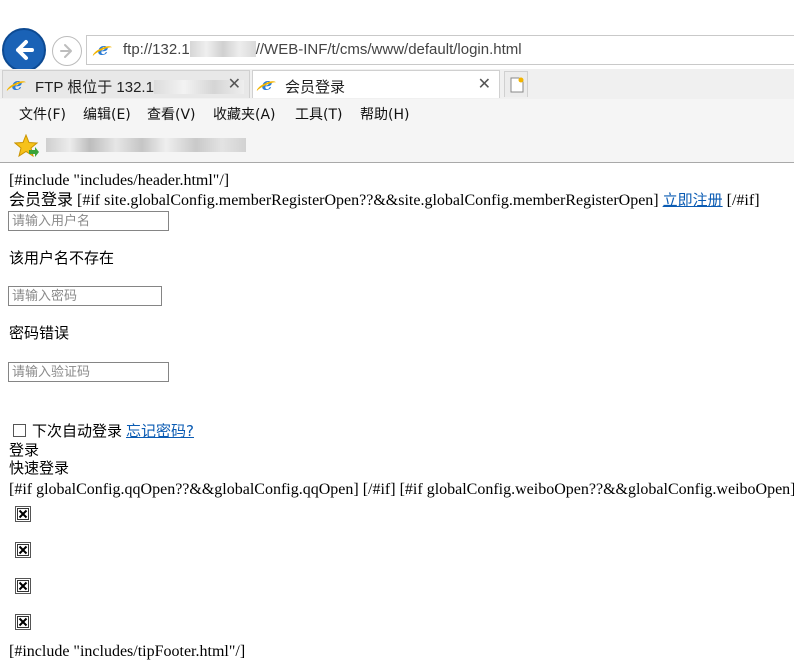 This screenshot has height=669, width=794. I want to click on remember-label: 下次自动登录, so click(77, 431).